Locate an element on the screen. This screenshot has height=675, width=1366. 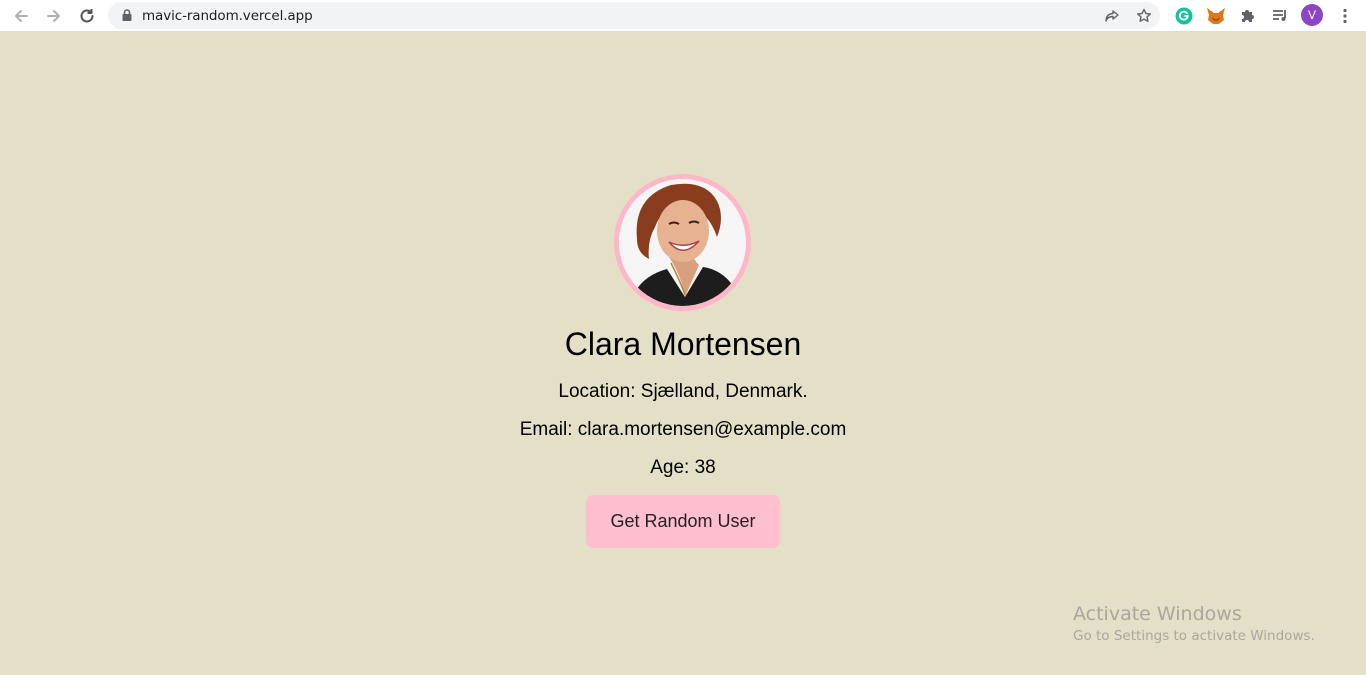
media-controls-button is located at coordinates (1280, 16).